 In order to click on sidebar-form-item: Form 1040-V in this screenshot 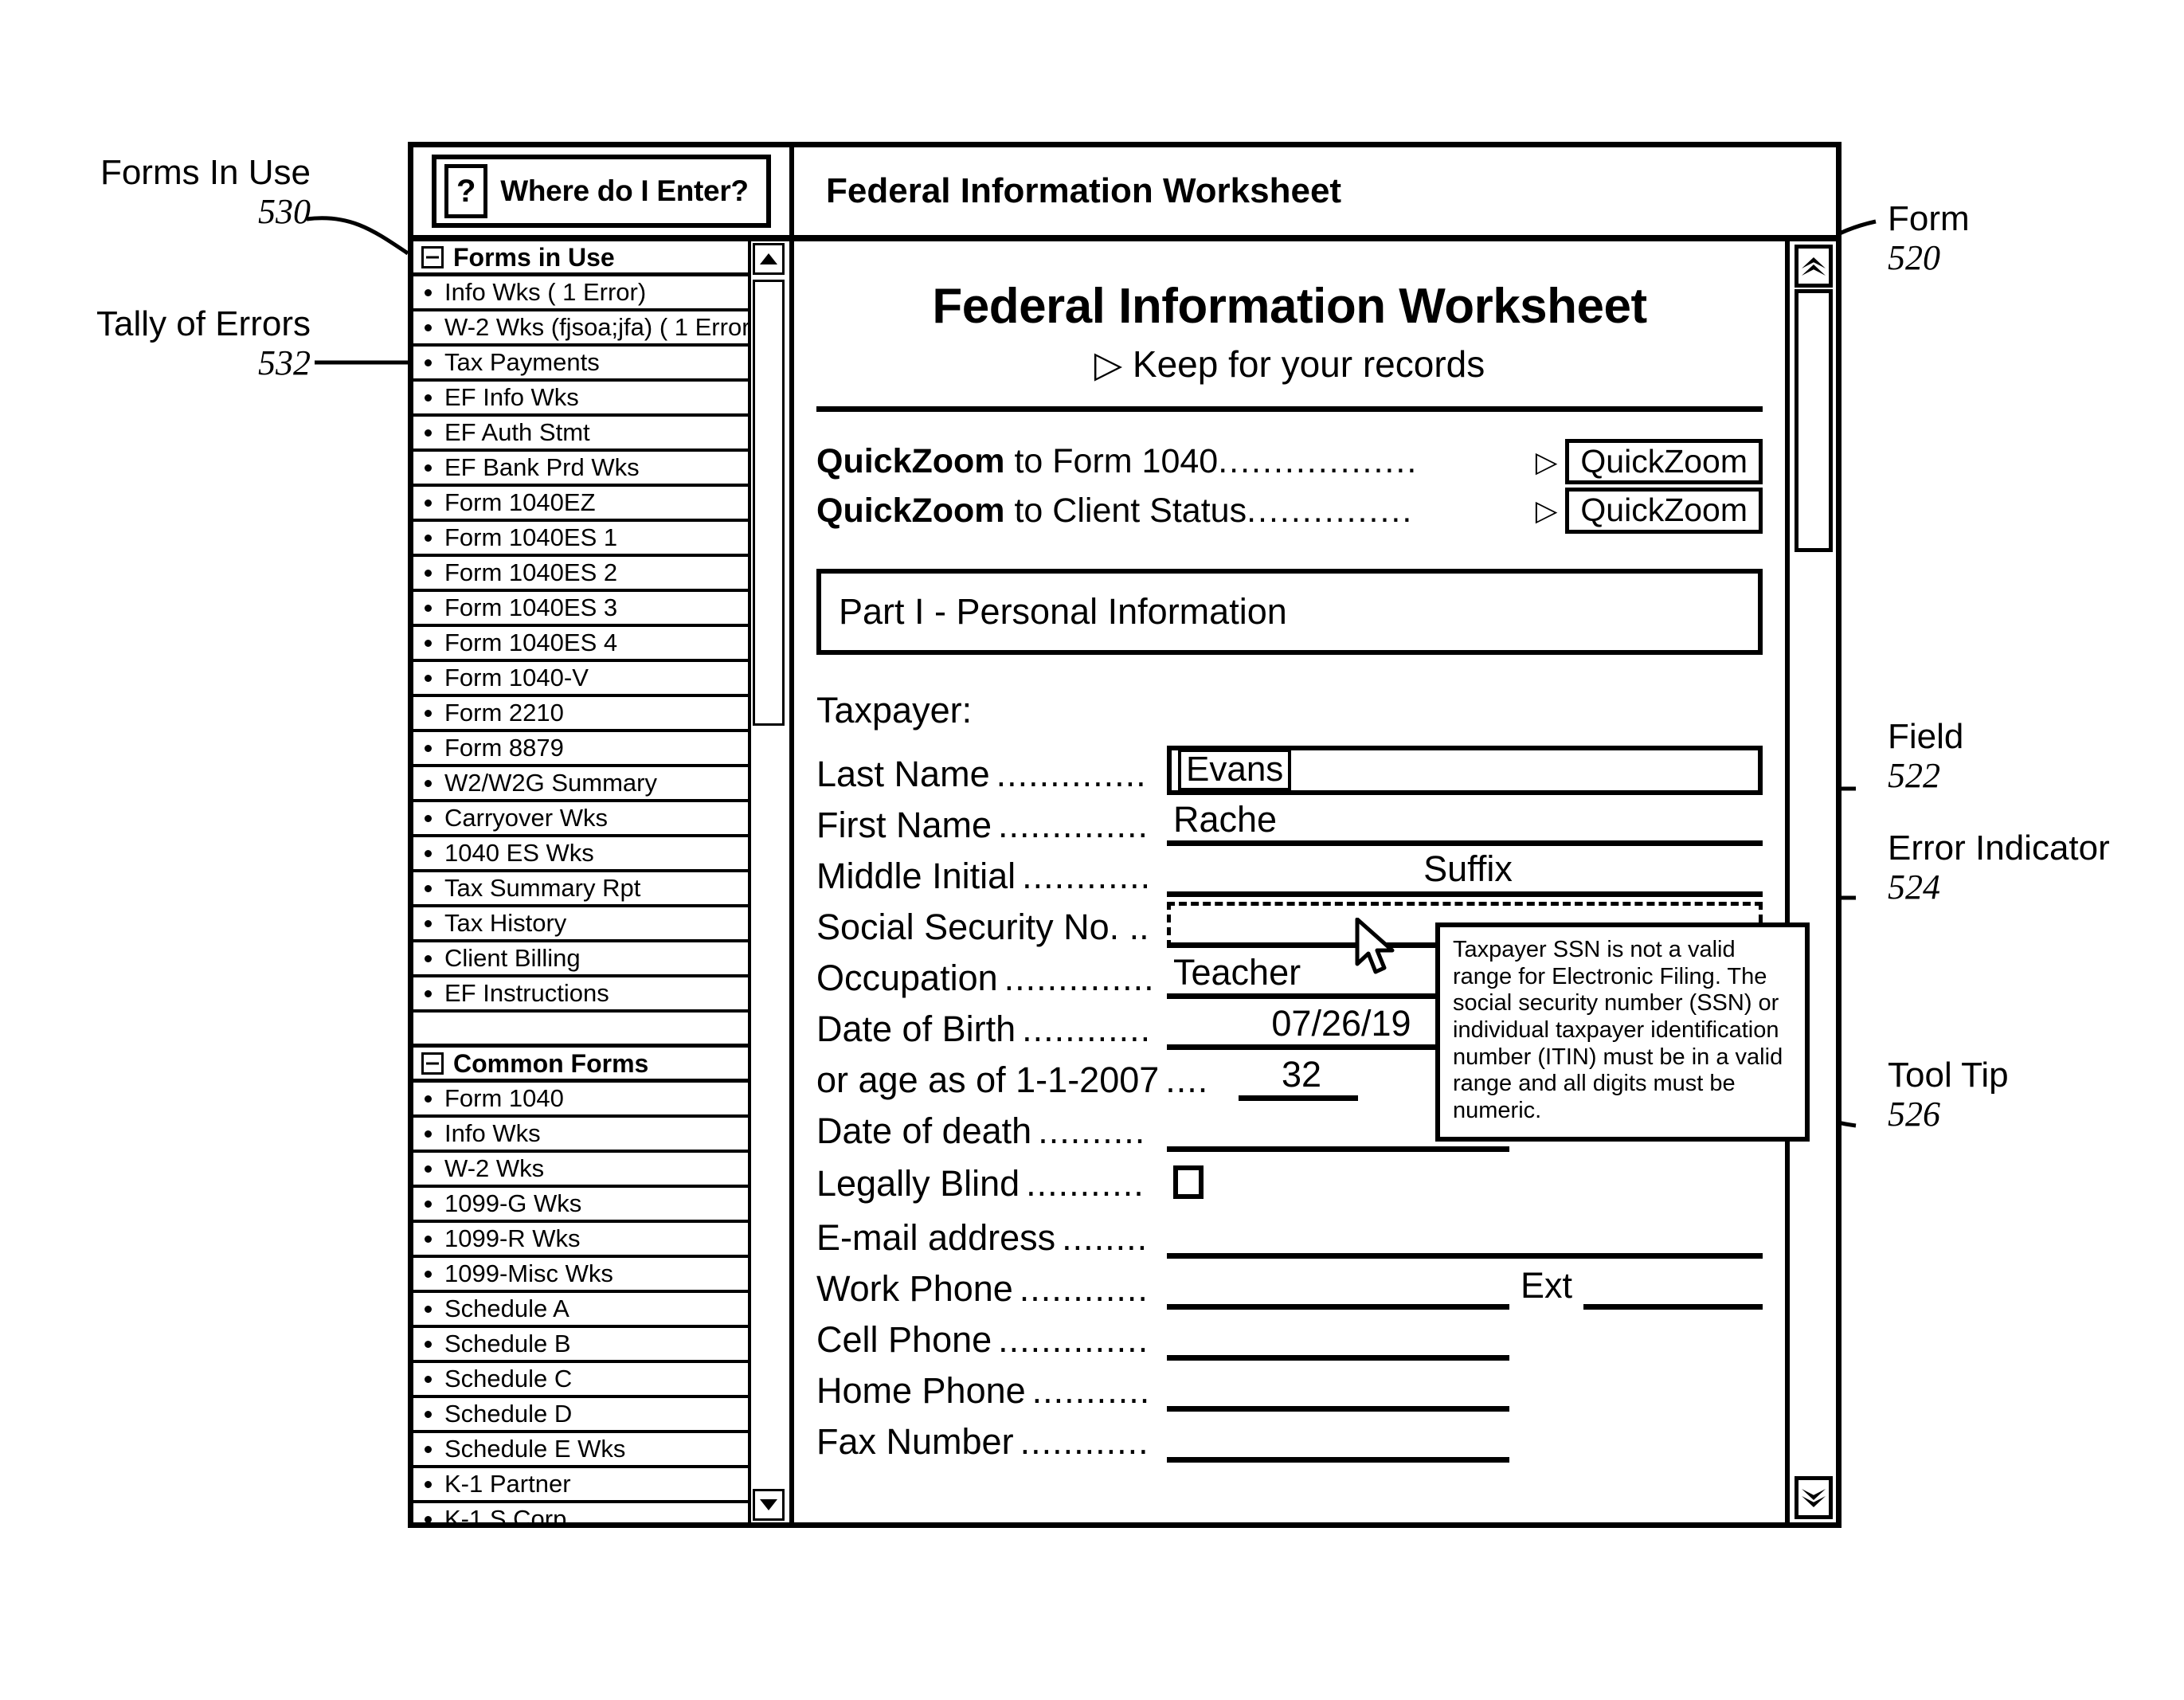, I will do `click(580, 679)`.